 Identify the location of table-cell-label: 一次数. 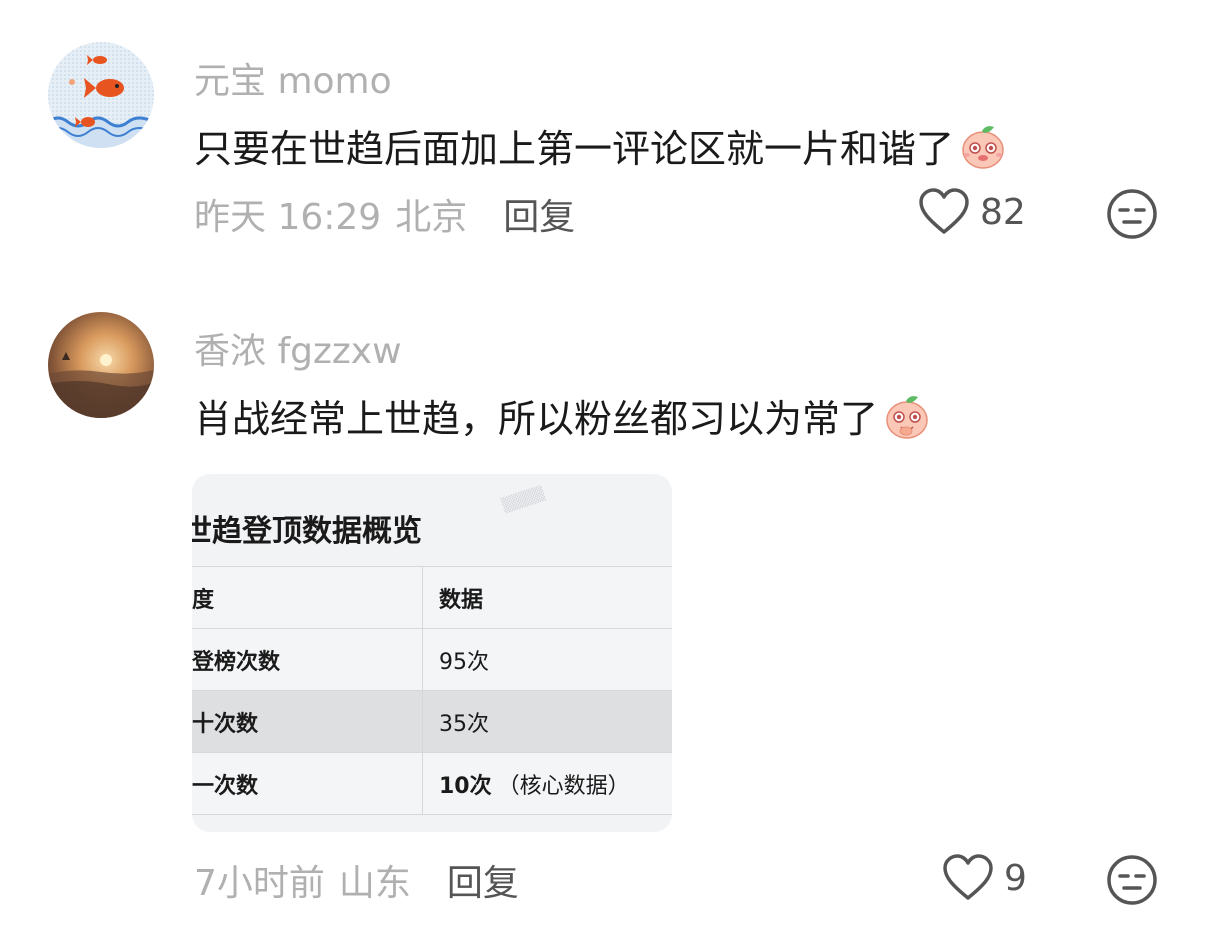
(307, 783).